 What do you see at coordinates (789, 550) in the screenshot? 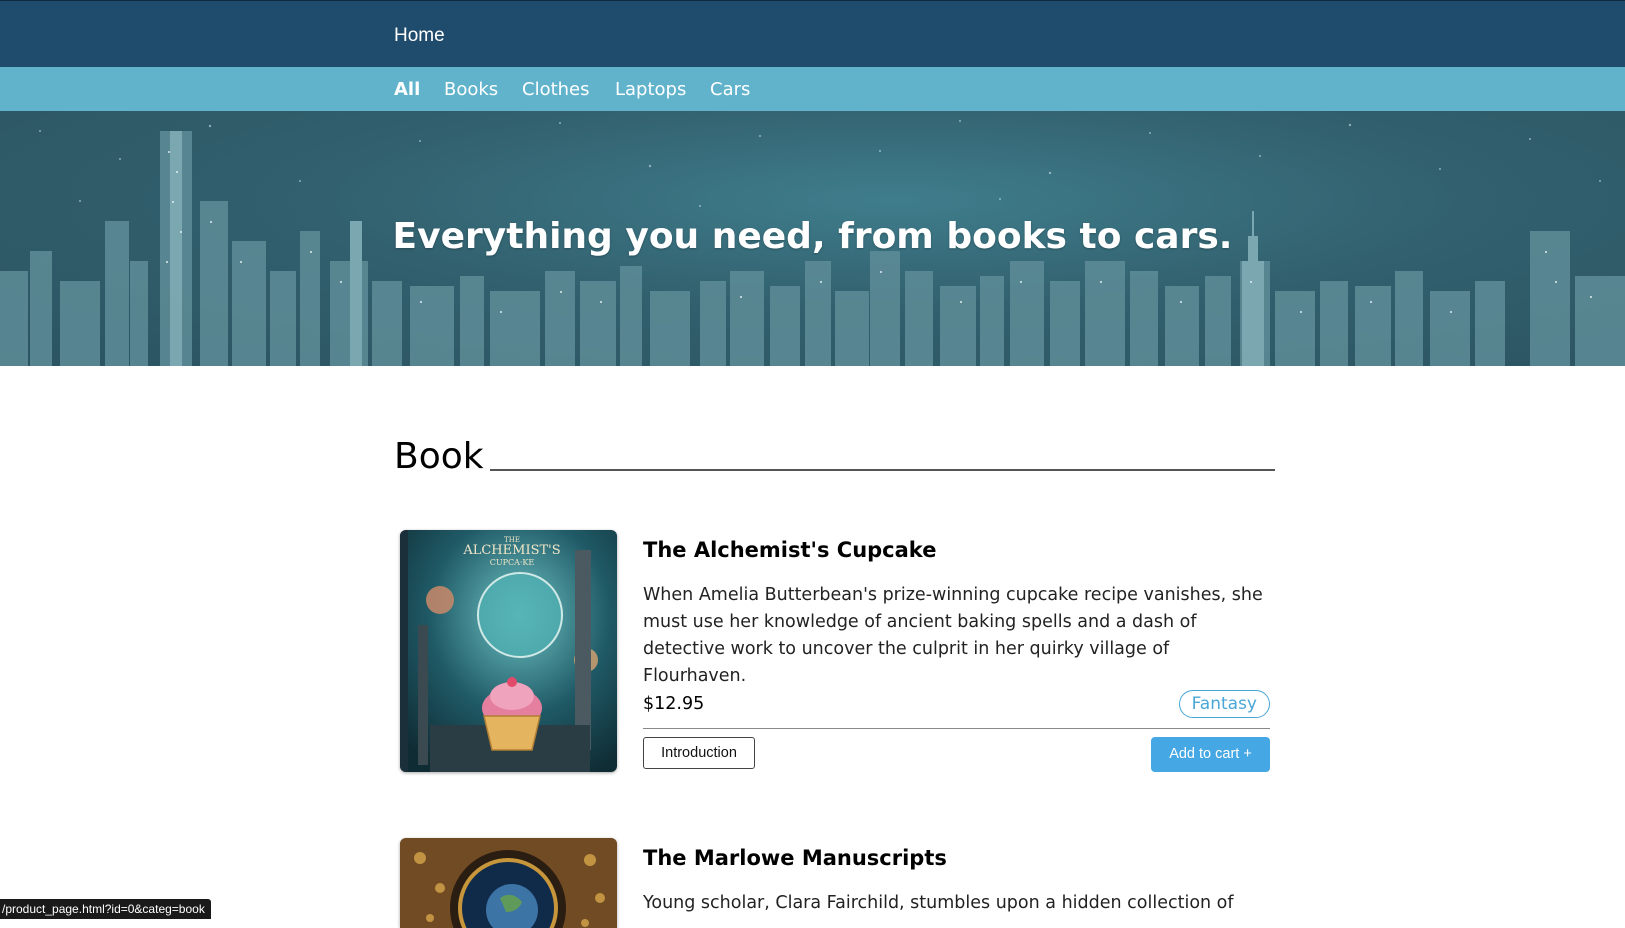
I see `product-title: The Alchemist's Cupcake` at bounding box center [789, 550].